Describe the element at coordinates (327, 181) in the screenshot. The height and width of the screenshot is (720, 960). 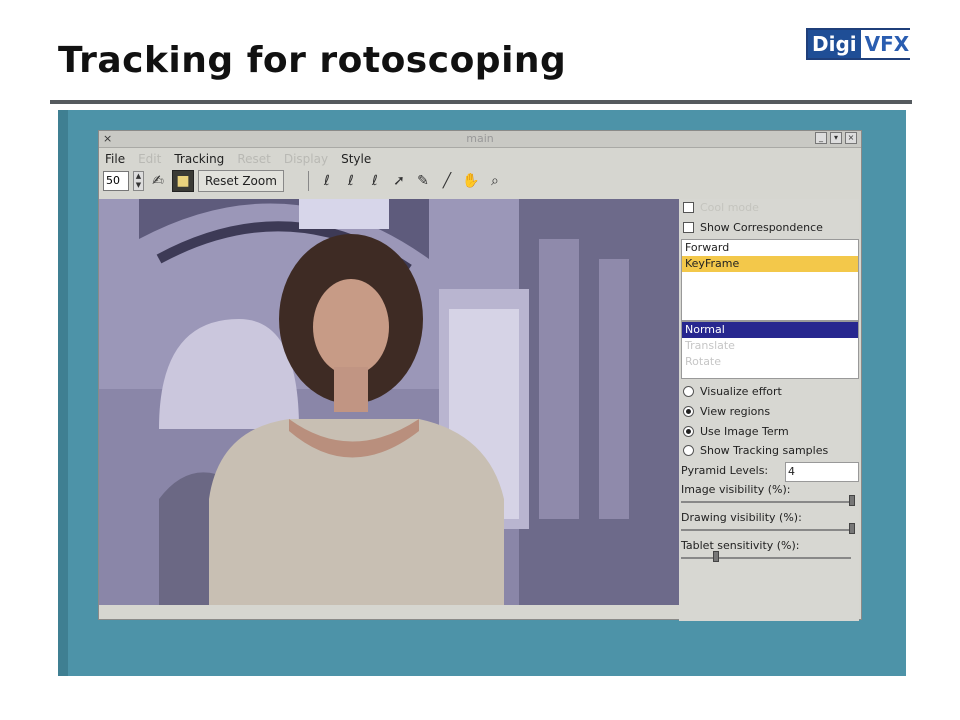
I see `curve-tool-icon: ℓ` at that location.